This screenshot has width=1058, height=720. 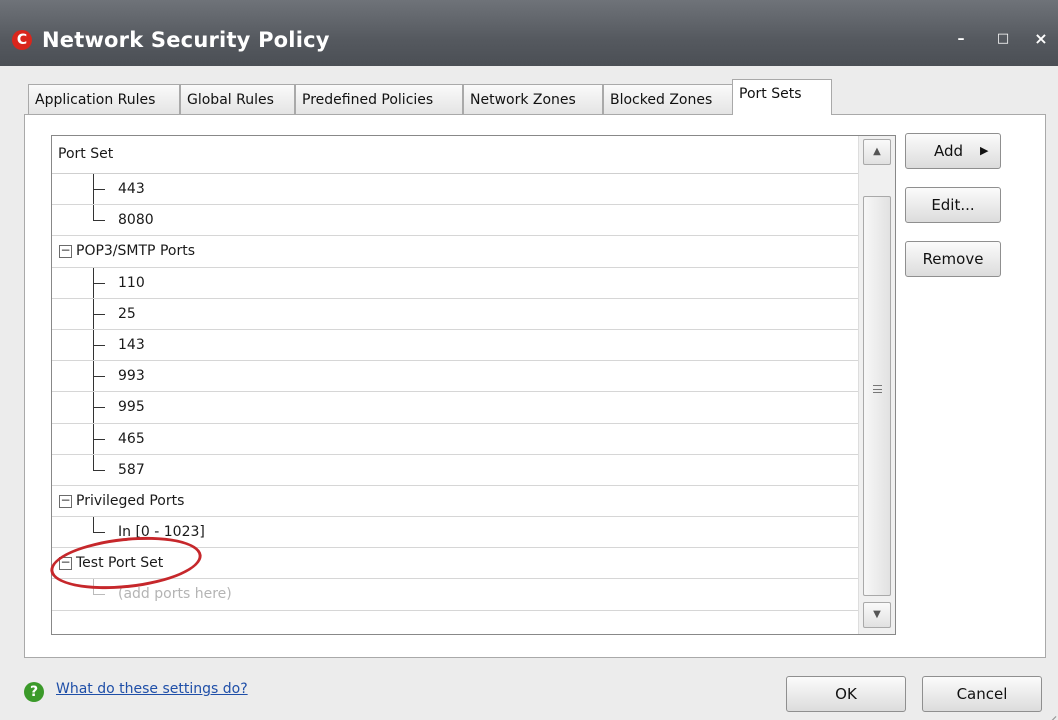 What do you see at coordinates (455, 252) in the screenshot?
I see `port-set-group-row: − POP3/SMTP Ports` at bounding box center [455, 252].